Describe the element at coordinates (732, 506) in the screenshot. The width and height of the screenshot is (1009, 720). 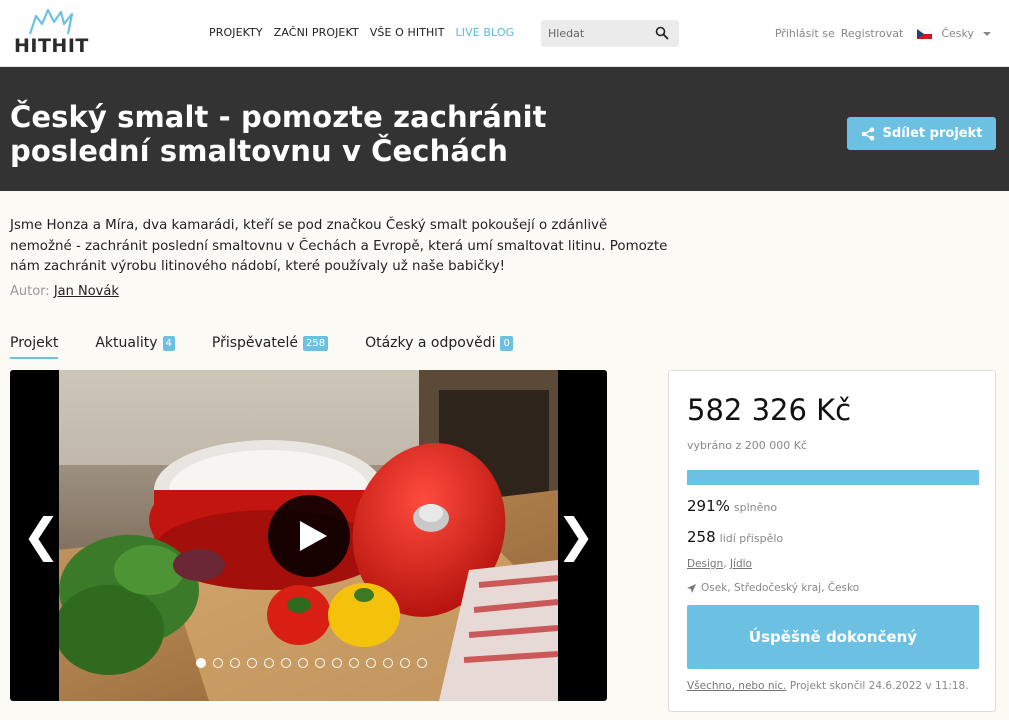
I see `percent-funded: 291% splněno` at that location.